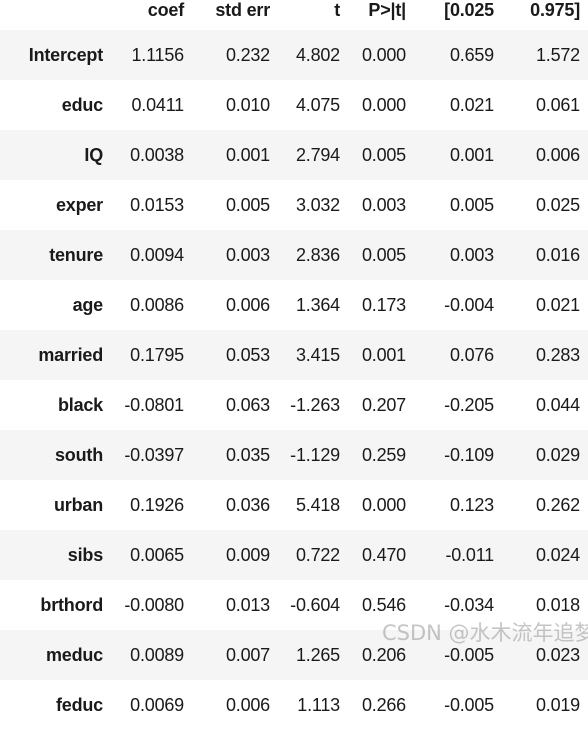 Image resolution: width=588 pixels, height=730 pixels. Describe the element at coordinates (235, 655) in the screenshot. I see `cell-std-err: 0.007` at that location.